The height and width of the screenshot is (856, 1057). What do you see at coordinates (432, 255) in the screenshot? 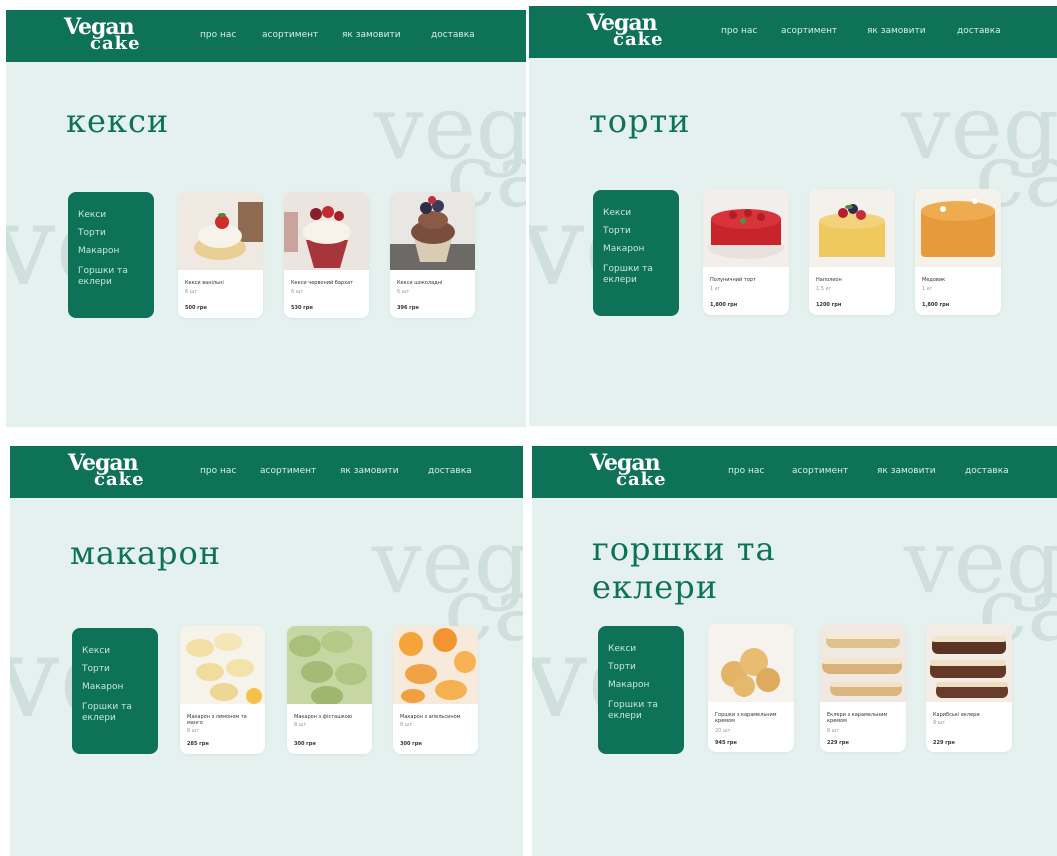
I see `product-card: Кекси шоколадні 6 шт 396 грн` at bounding box center [432, 255].